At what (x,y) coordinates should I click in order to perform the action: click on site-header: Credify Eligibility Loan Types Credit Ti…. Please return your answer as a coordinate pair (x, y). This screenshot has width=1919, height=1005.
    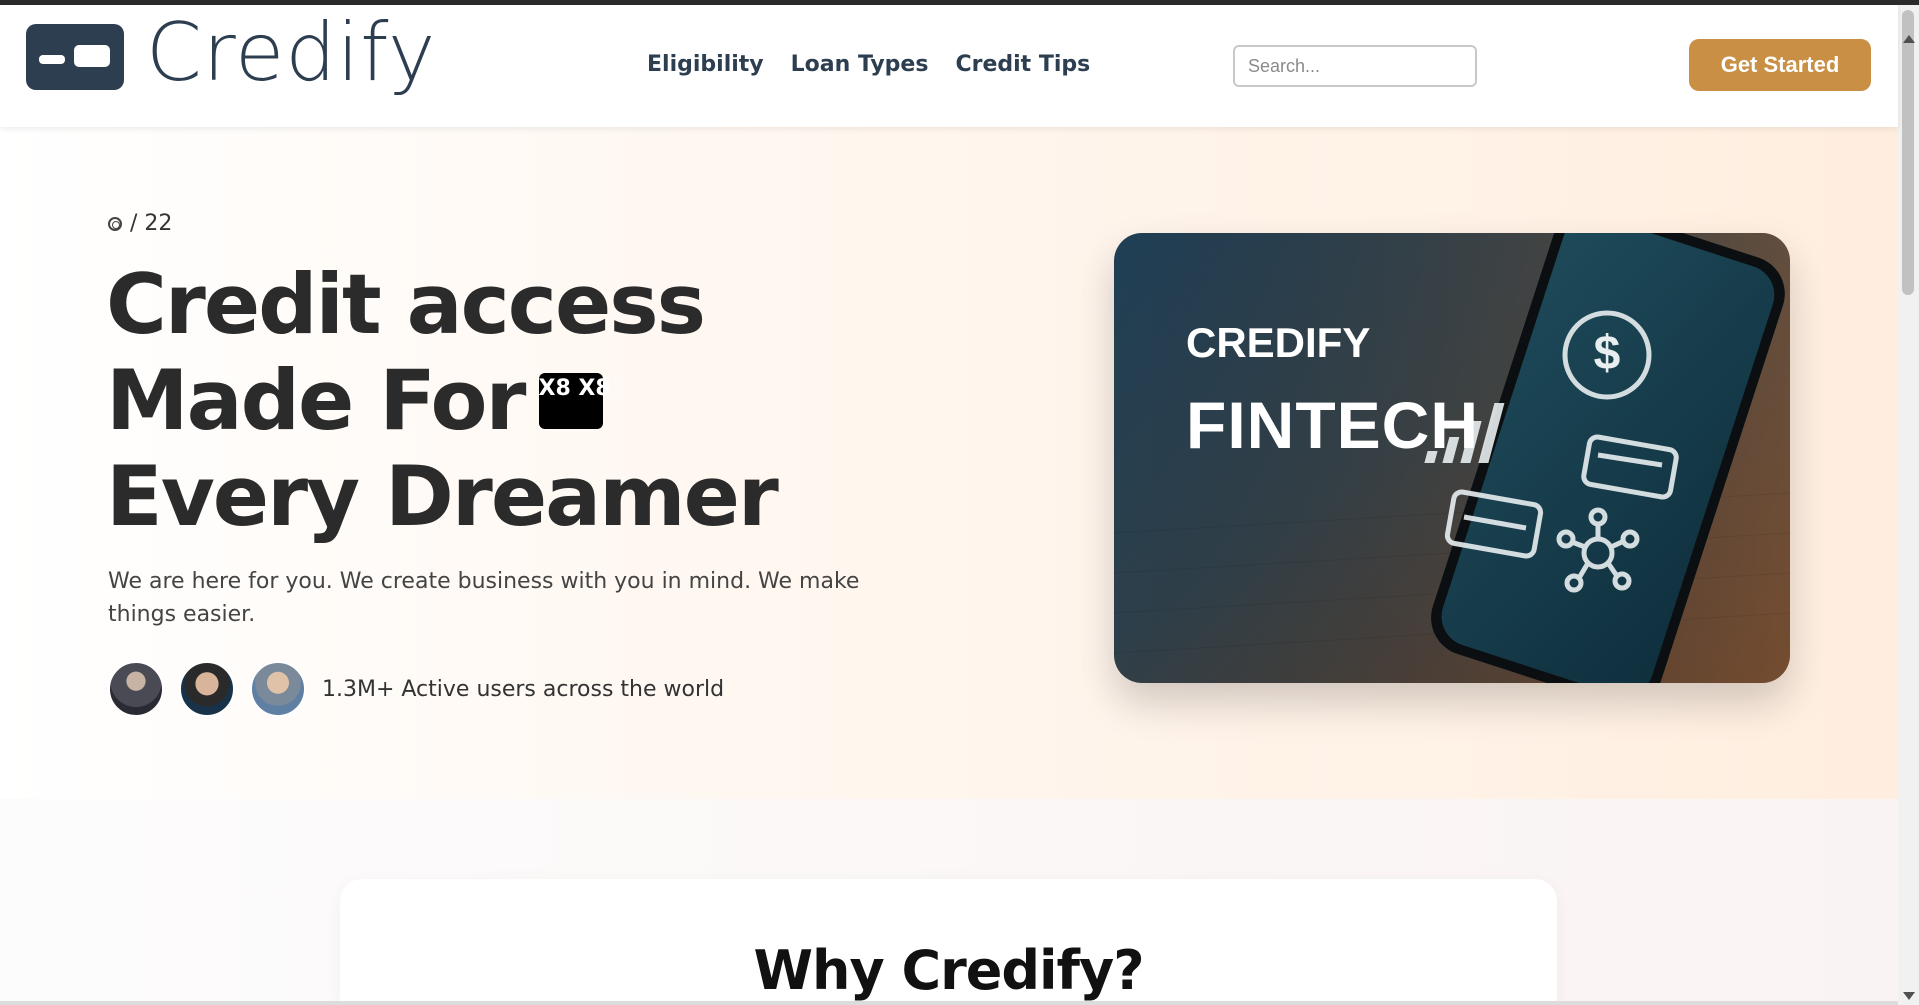
    Looking at the image, I should click on (949, 66).